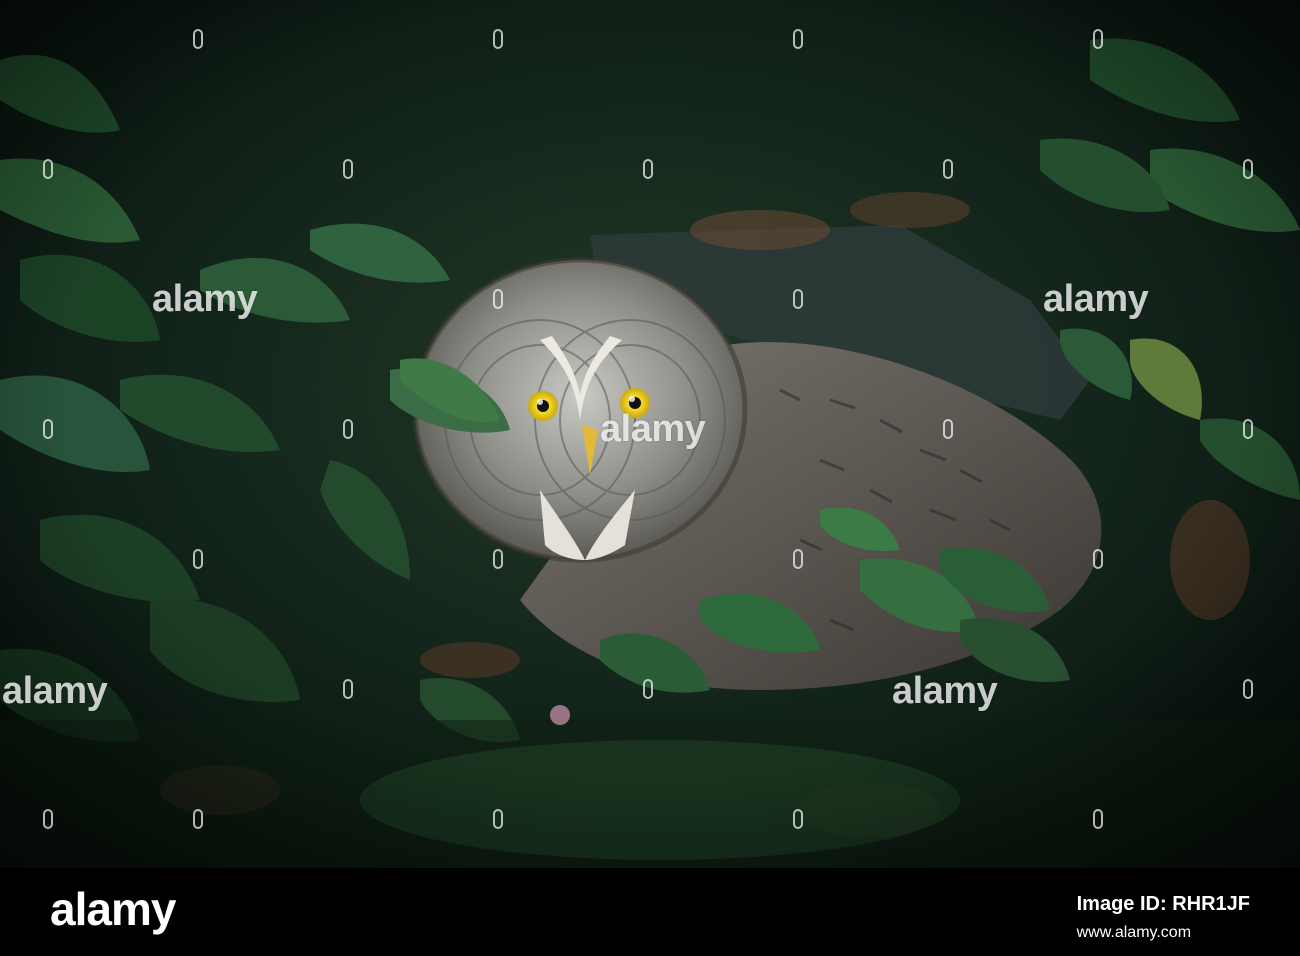  Describe the element at coordinates (650, 912) in the screenshot. I see `footer-bar: alamy Image ID: RHR1JF www.alamy.com` at that location.